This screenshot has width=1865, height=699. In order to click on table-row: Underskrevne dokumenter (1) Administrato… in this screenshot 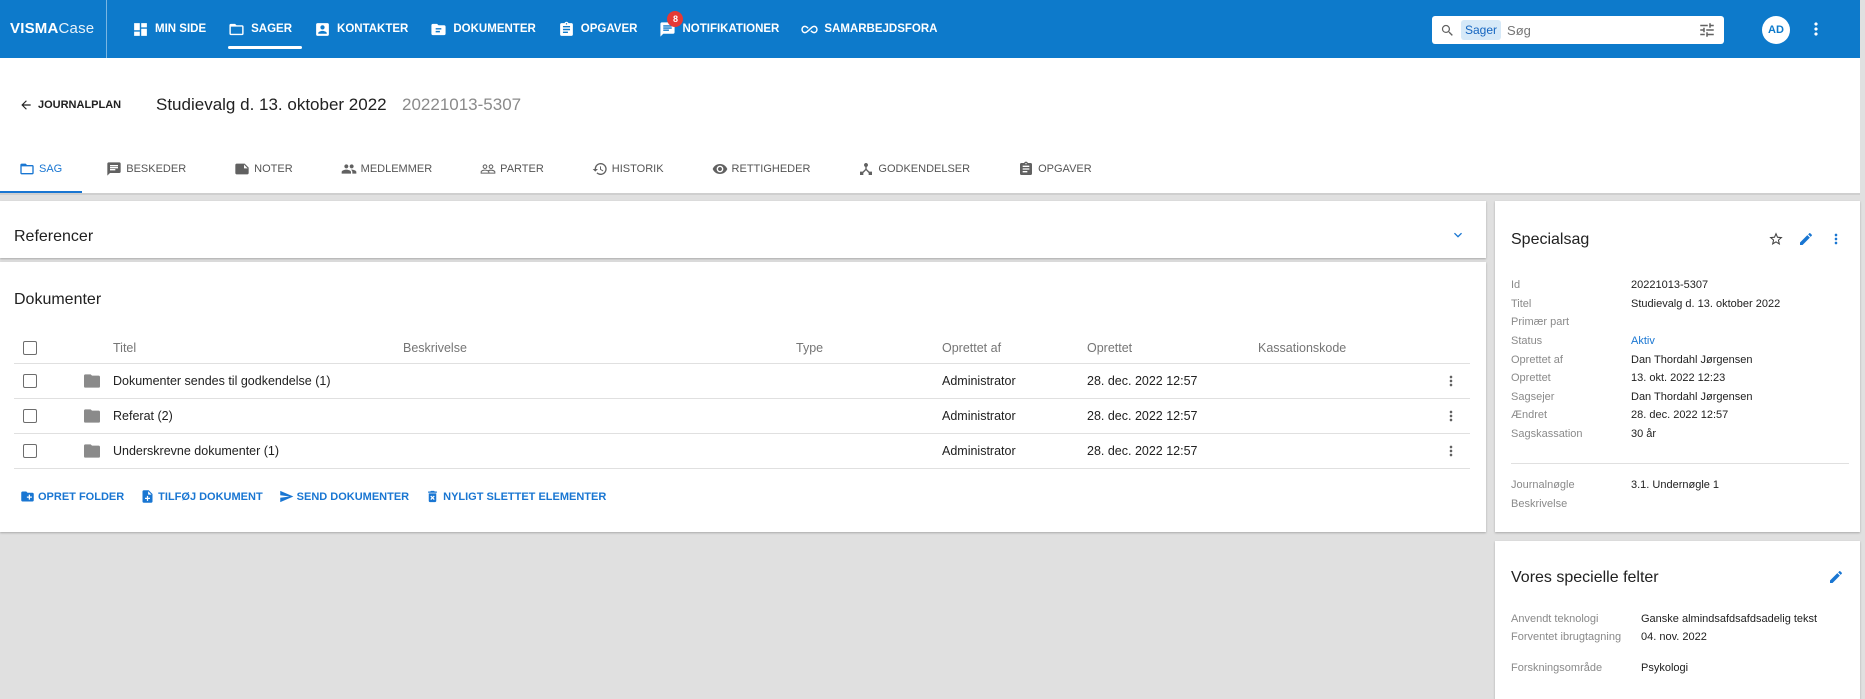, I will do `click(742, 451)`.